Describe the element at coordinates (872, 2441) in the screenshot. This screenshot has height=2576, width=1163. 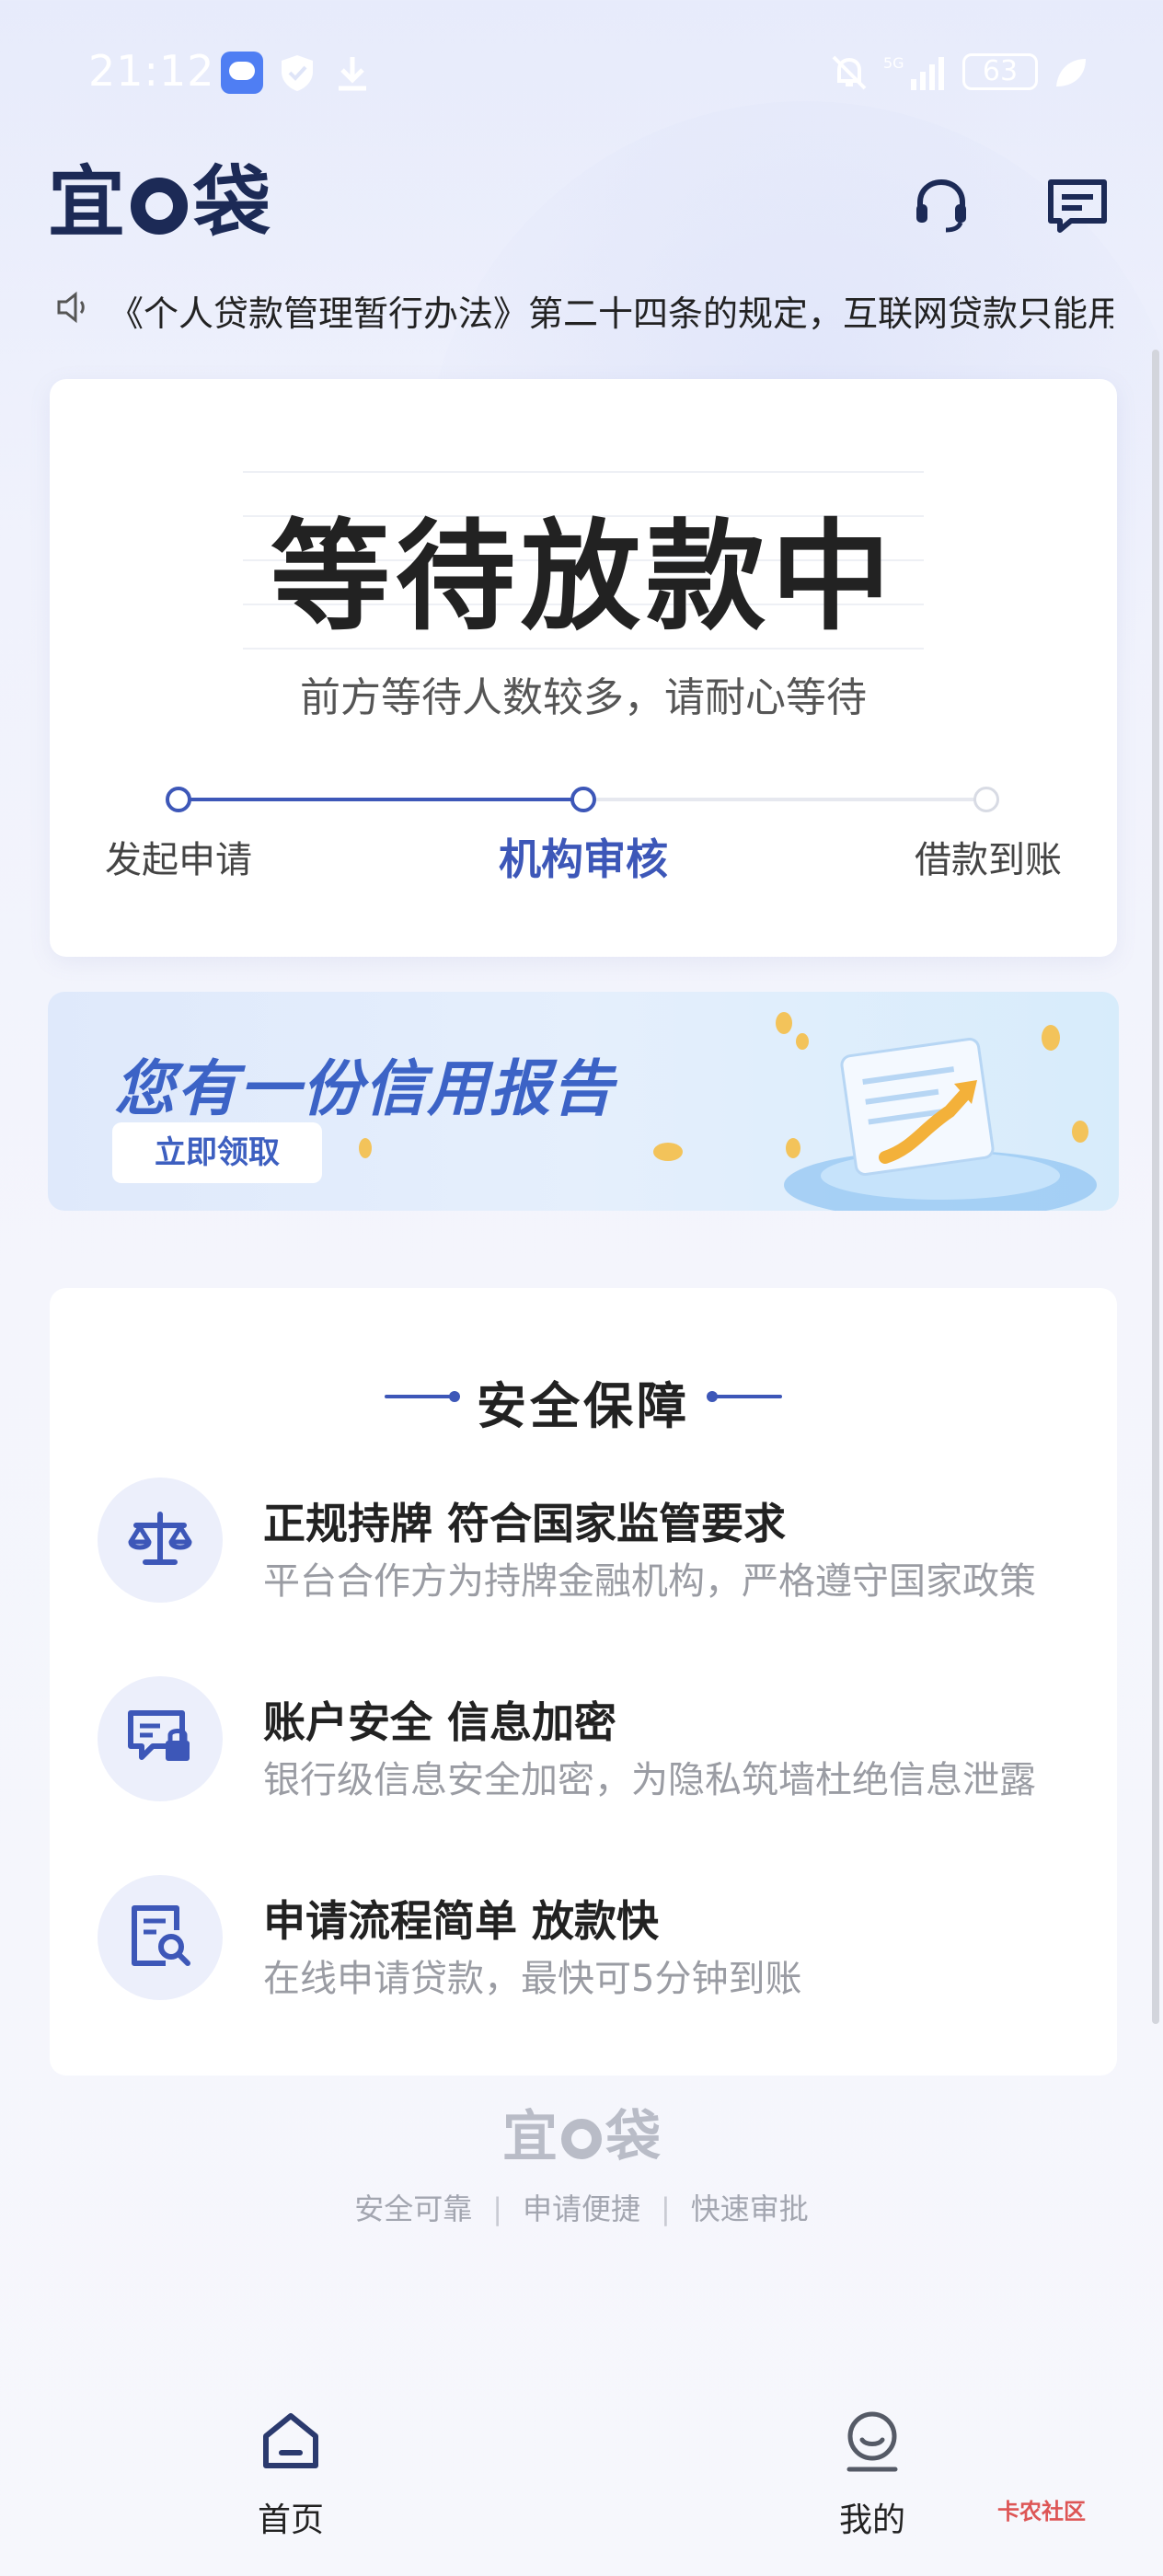
I see `profile-icon` at that location.